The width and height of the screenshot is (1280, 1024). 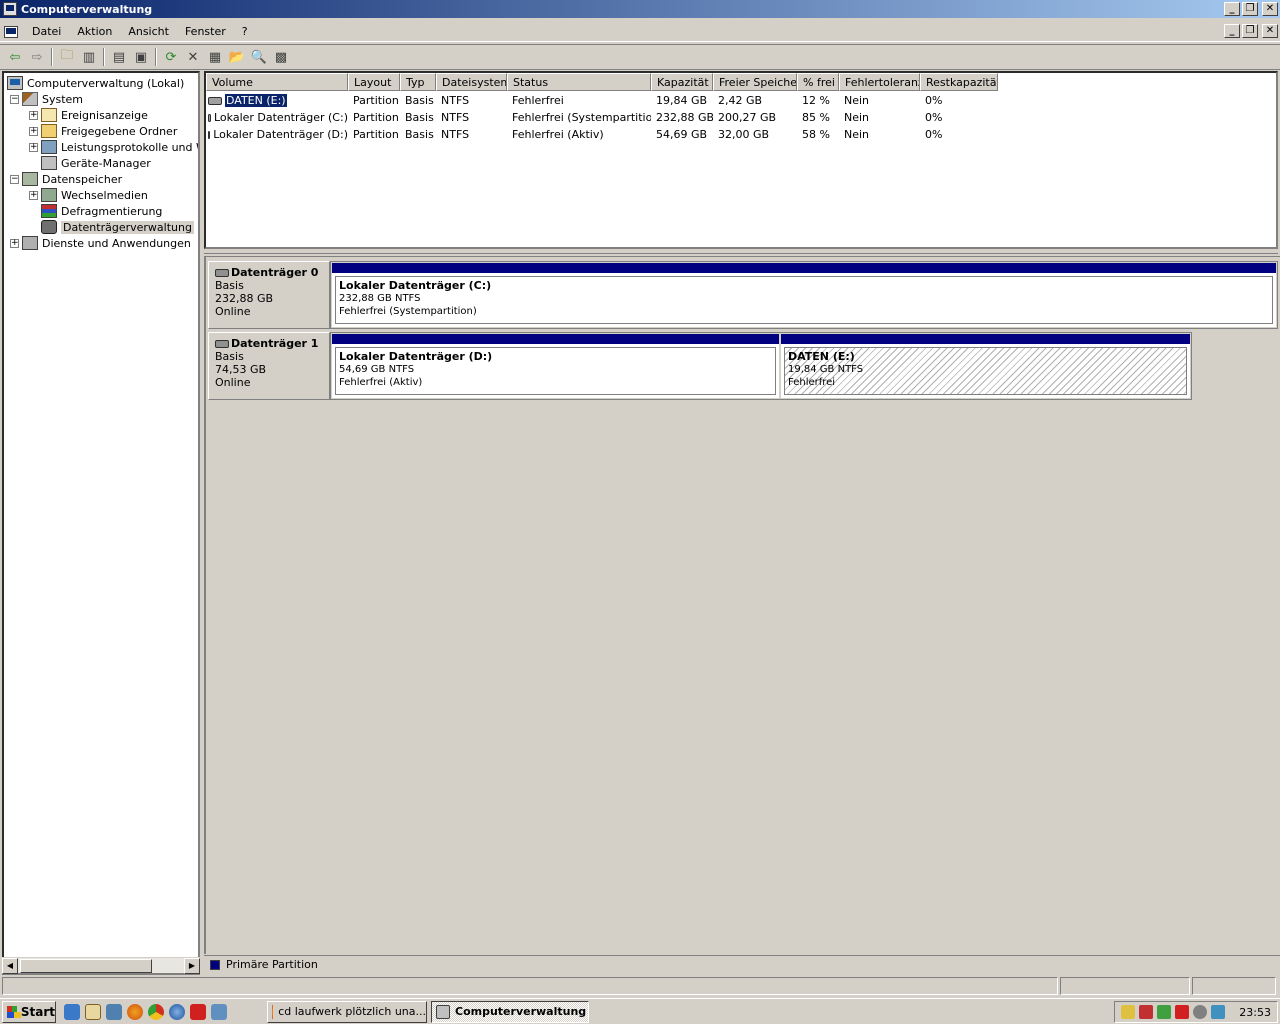 What do you see at coordinates (269, 295) in the screenshot?
I see `disk-0-info: Datenträger 0 Basis 232,88 GB Online` at bounding box center [269, 295].